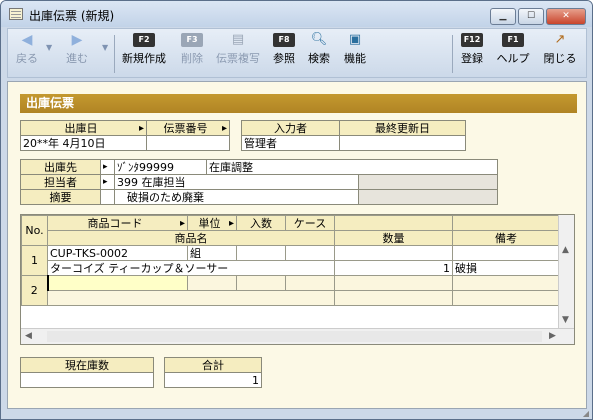  What do you see at coordinates (105, 47) in the screenshot?
I see `forward-dropdown-icon: ▼` at bounding box center [105, 47].